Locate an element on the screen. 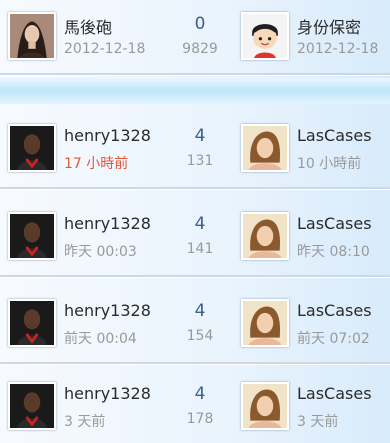 Image resolution: width=390 pixels, height=443 pixels. reply-count: 0 is located at coordinates (200, 24).